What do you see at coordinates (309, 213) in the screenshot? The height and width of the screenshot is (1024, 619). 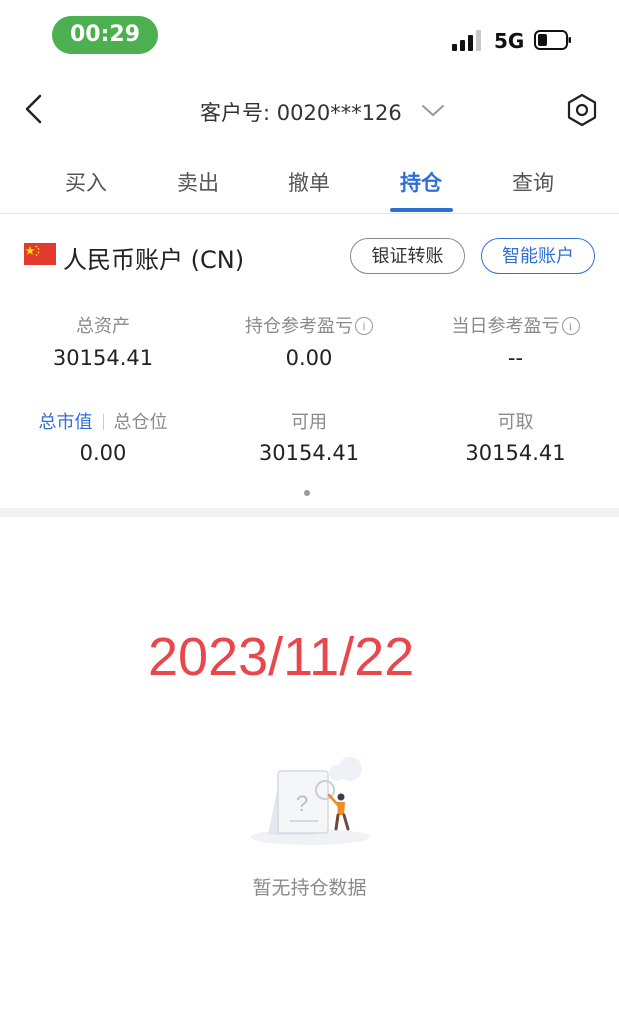 I see `tab-divider` at bounding box center [309, 213].